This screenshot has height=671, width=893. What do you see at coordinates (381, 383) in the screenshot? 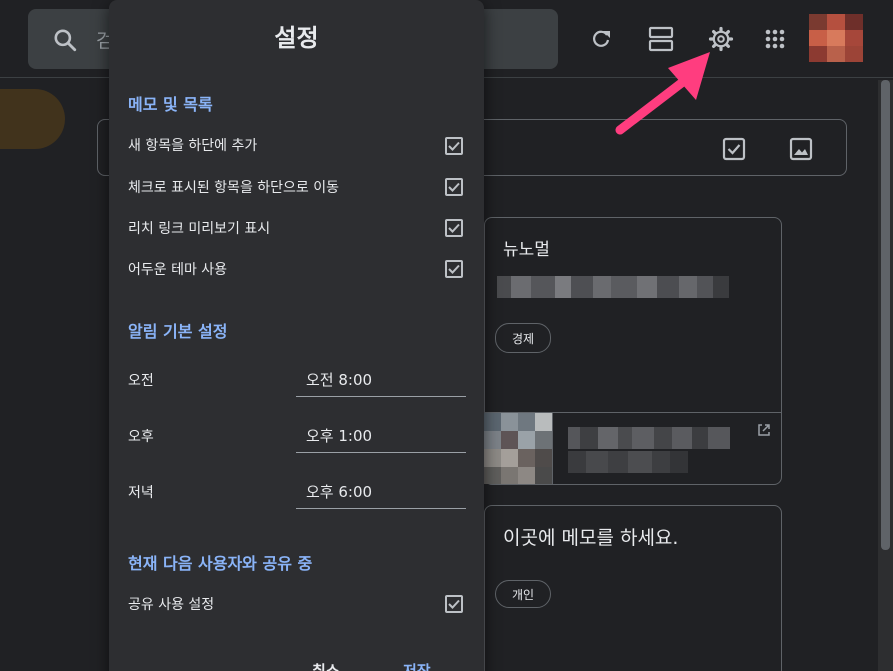
I see `morning-time-select: 오전 8:00` at bounding box center [381, 383].